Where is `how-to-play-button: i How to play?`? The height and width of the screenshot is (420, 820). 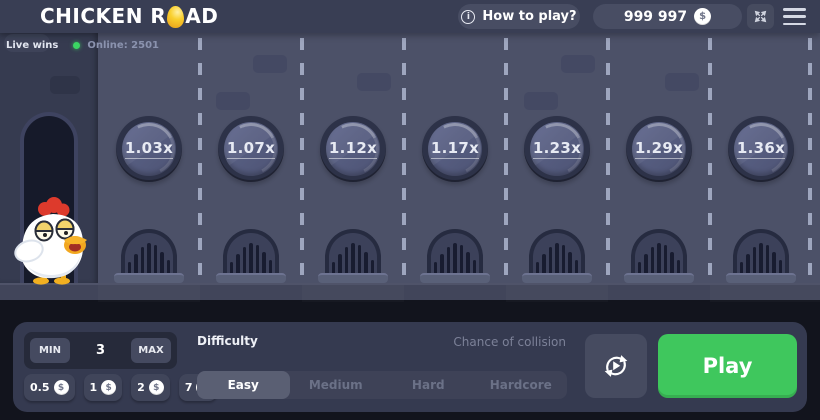 how-to-play-button: i How to play? is located at coordinates (519, 16).